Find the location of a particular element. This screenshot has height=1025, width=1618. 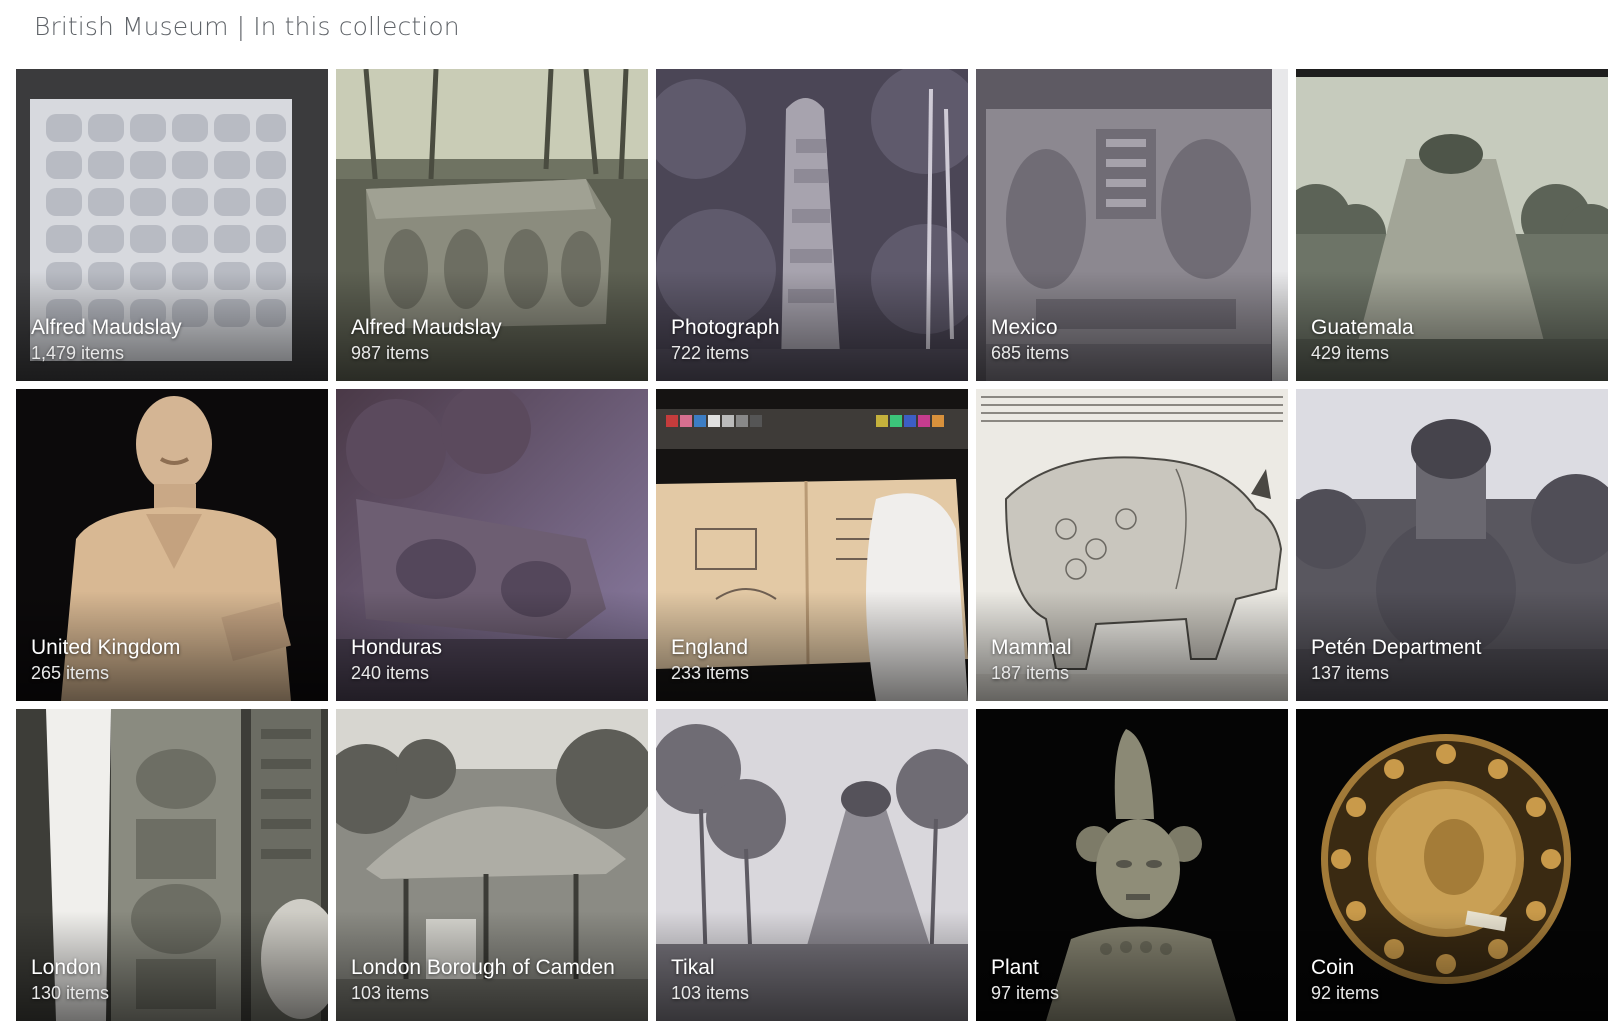

tile-caption: London 130 items is located at coordinates (70, 980).